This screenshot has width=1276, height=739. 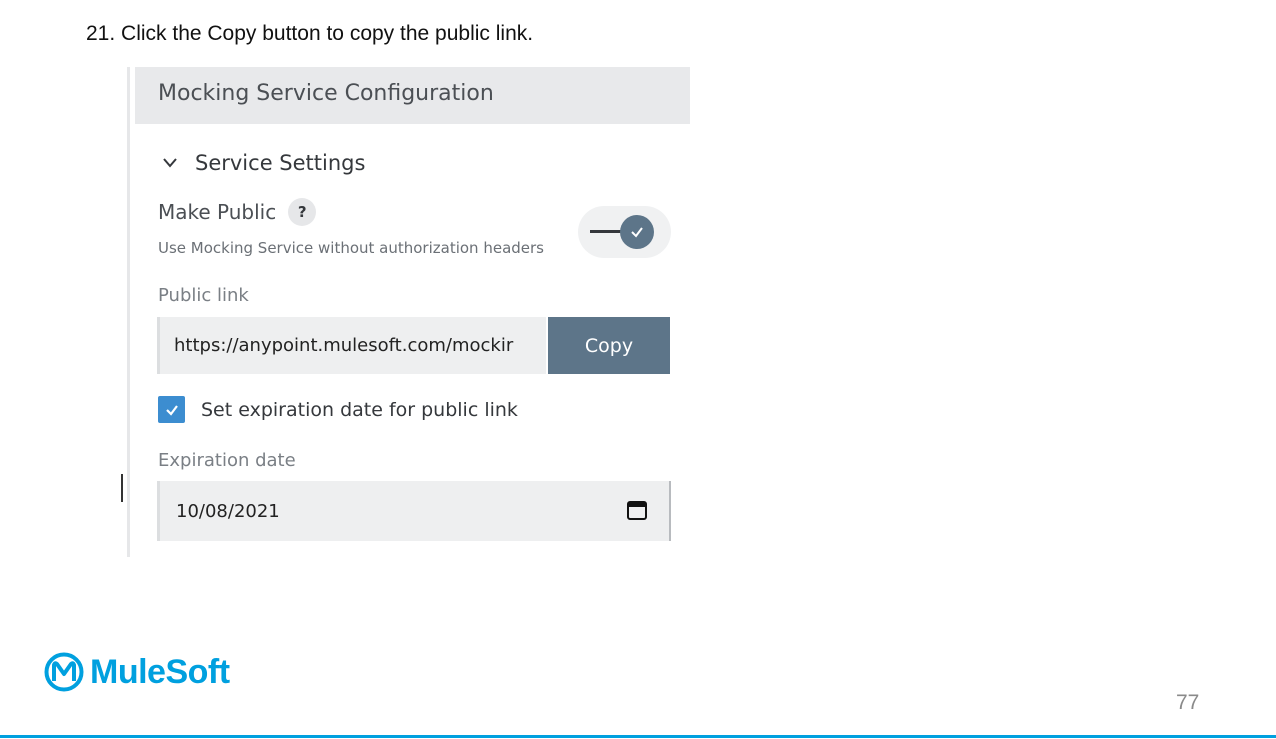 What do you see at coordinates (203, 295) in the screenshot?
I see `public-link-label: Public link` at bounding box center [203, 295].